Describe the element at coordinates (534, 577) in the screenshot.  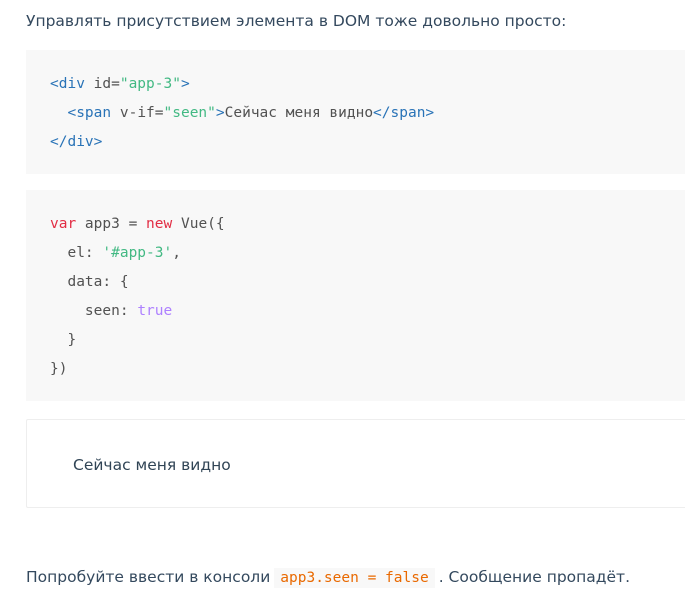
I see `footer-text-after: . Сообщение пропадёт.` at that location.